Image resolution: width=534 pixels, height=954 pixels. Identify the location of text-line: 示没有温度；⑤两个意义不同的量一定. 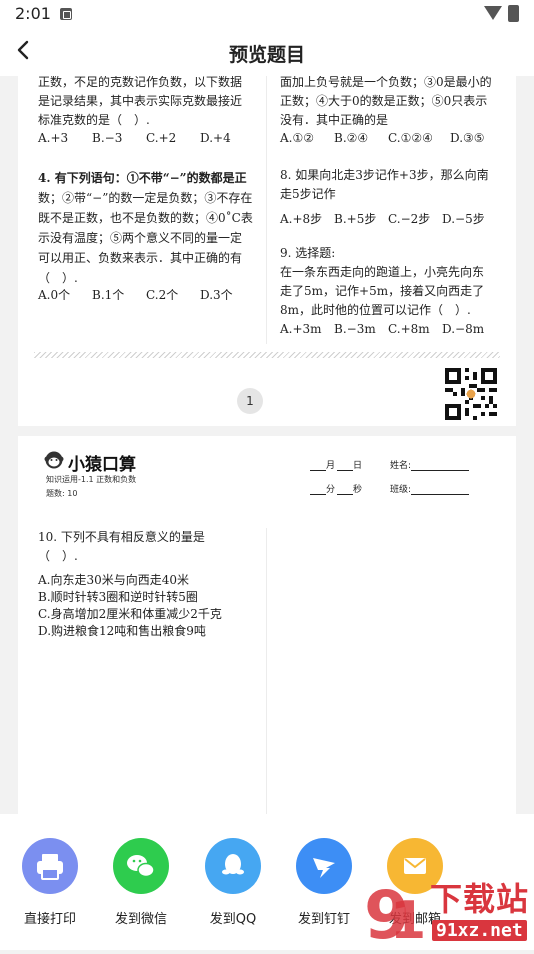
(140, 238).